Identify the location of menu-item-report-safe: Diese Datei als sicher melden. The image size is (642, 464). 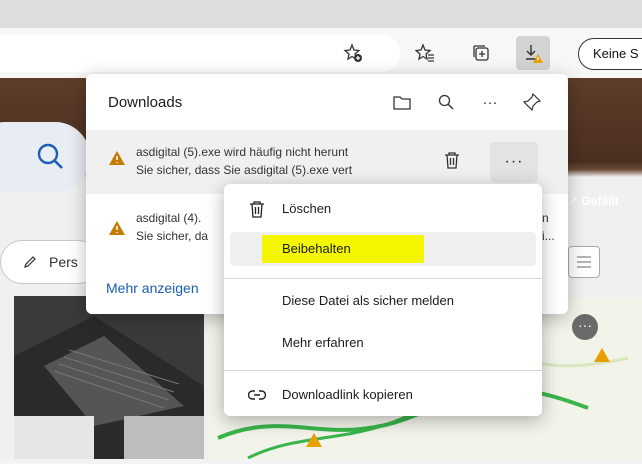
(383, 301).